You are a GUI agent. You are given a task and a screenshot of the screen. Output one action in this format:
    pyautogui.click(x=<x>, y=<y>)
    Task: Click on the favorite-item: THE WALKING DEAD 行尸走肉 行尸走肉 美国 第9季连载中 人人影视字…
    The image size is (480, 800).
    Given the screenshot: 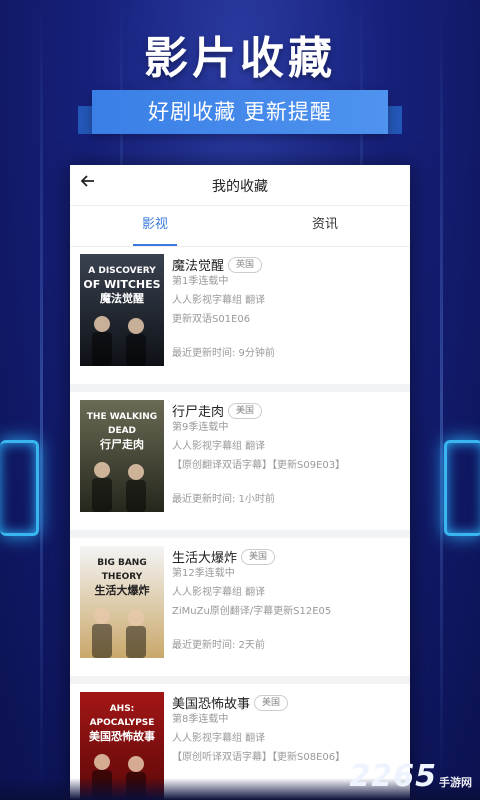 What is the action you would take?
    pyautogui.click(x=240, y=461)
    